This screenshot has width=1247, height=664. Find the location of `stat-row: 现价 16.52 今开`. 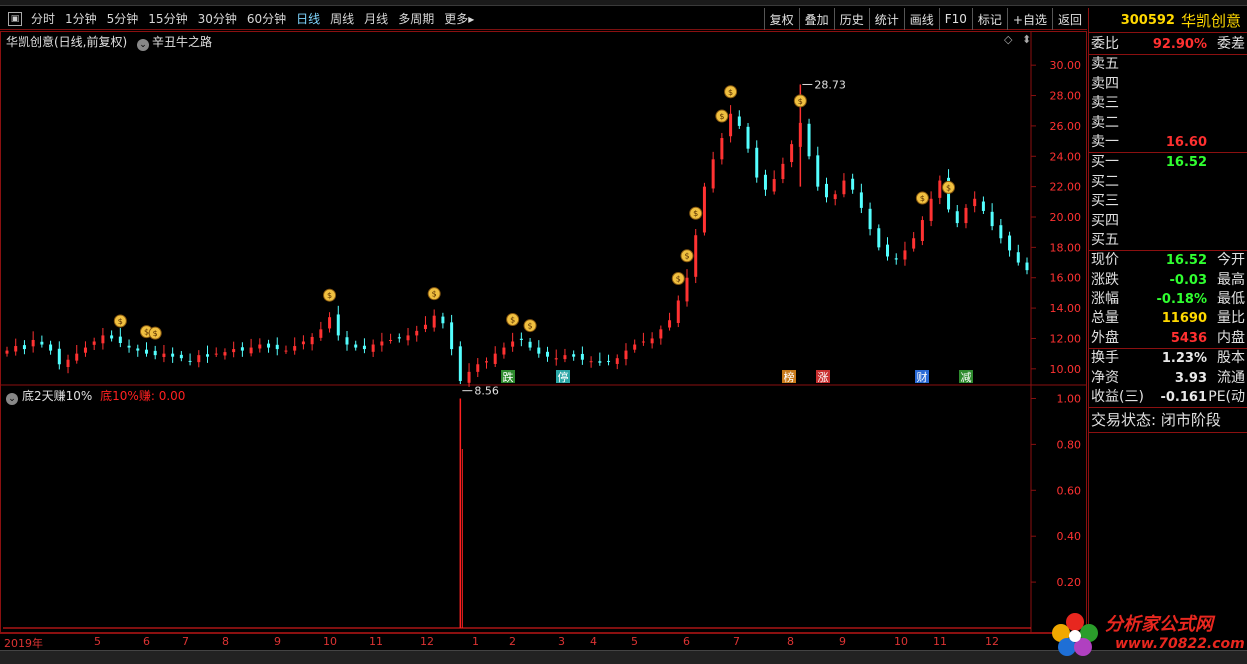

stat-row: 现价 16.52 今开 is located at coordinates (1168, 260).